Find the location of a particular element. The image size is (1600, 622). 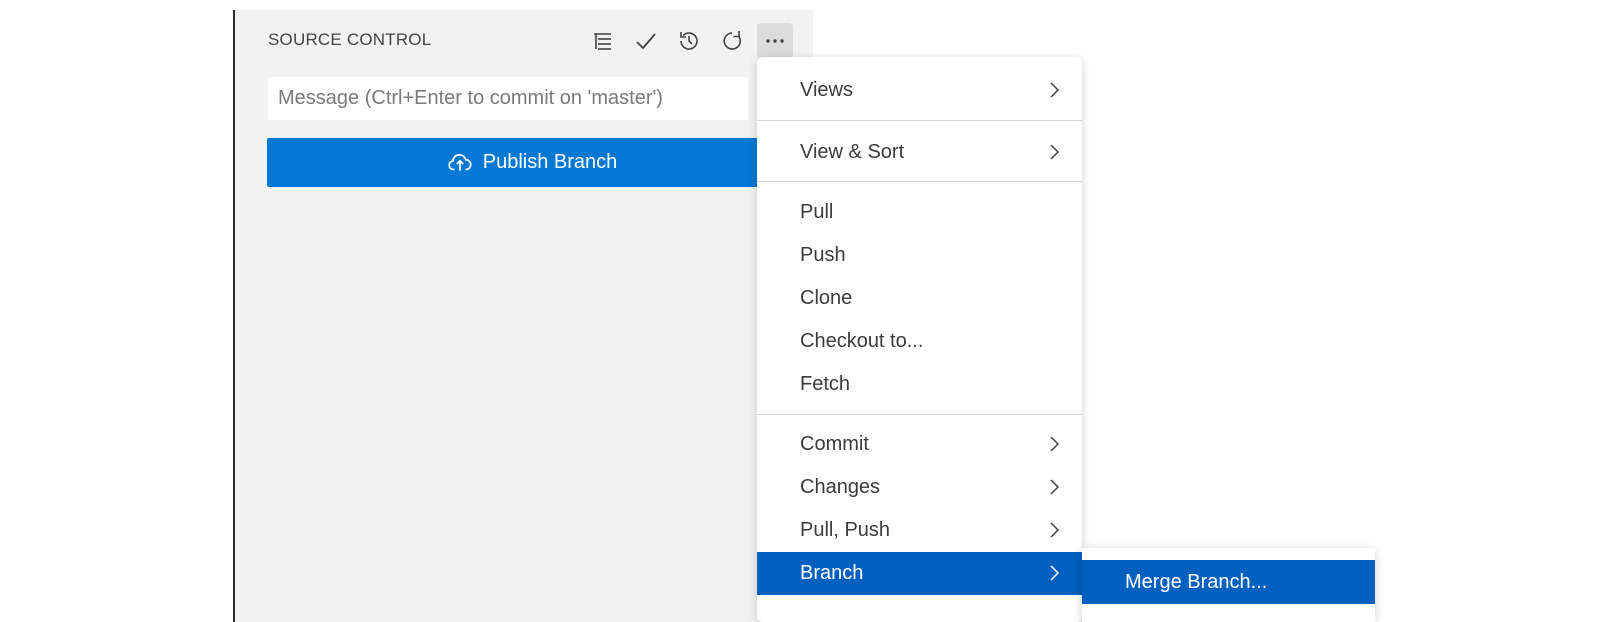

menu-item-label: Branch is located at coordinates (832, 573).